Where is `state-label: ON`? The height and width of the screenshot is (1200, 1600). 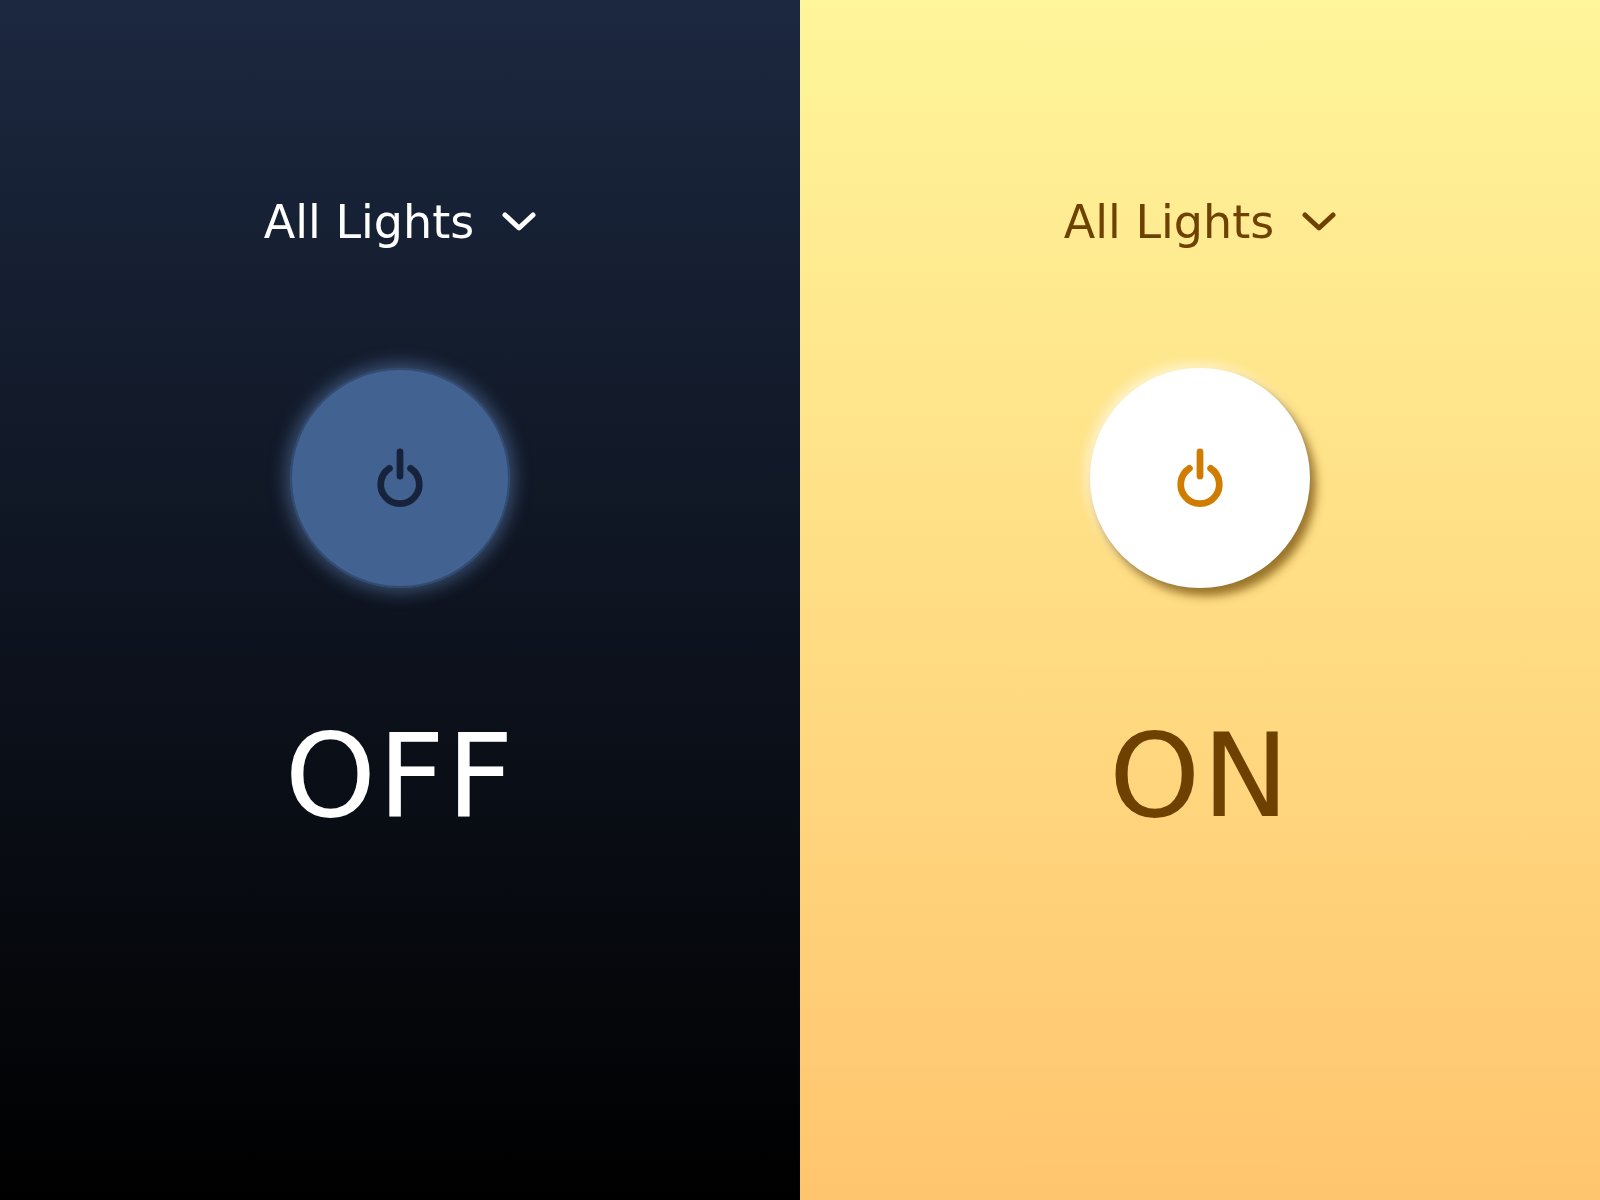
state-label: ON is located at coordinates (1200, 776).